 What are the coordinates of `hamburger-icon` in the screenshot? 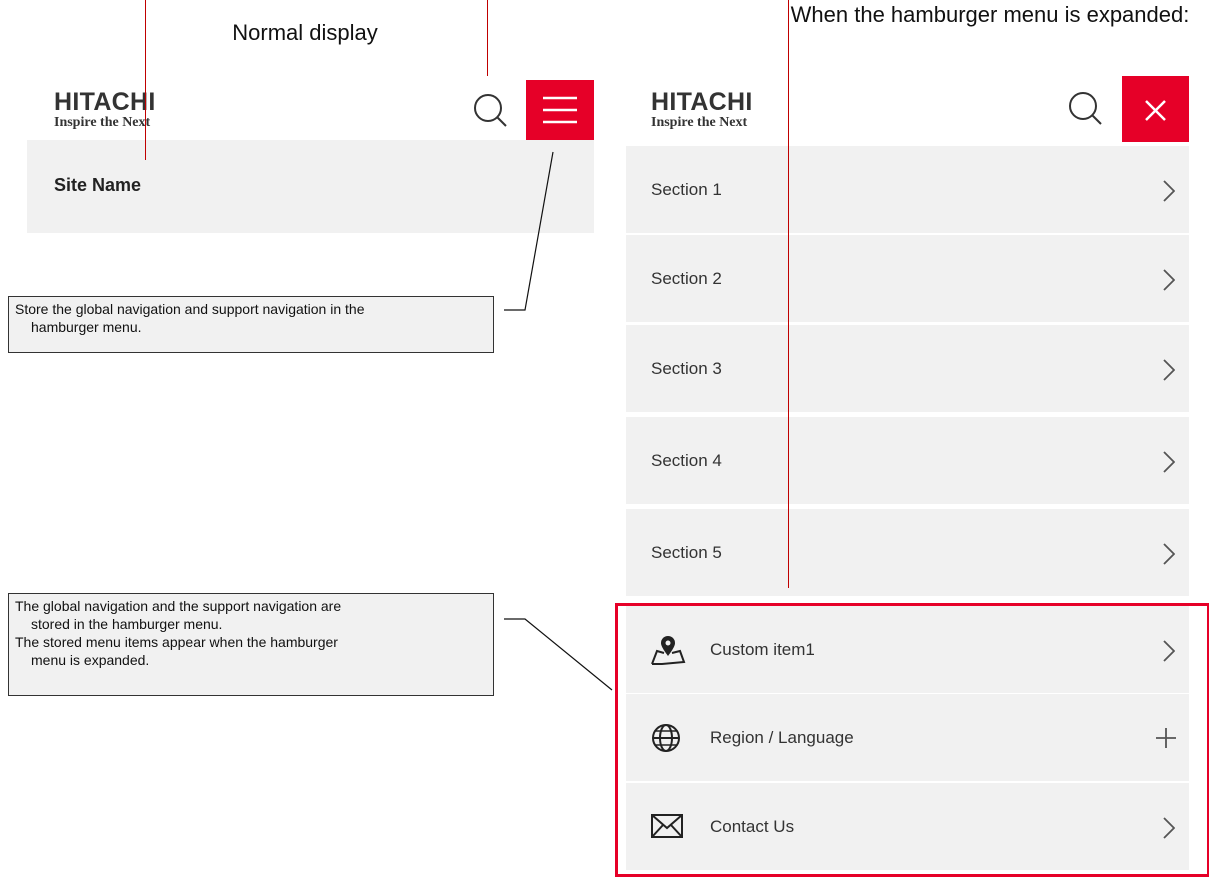 It's located at (560, 110).